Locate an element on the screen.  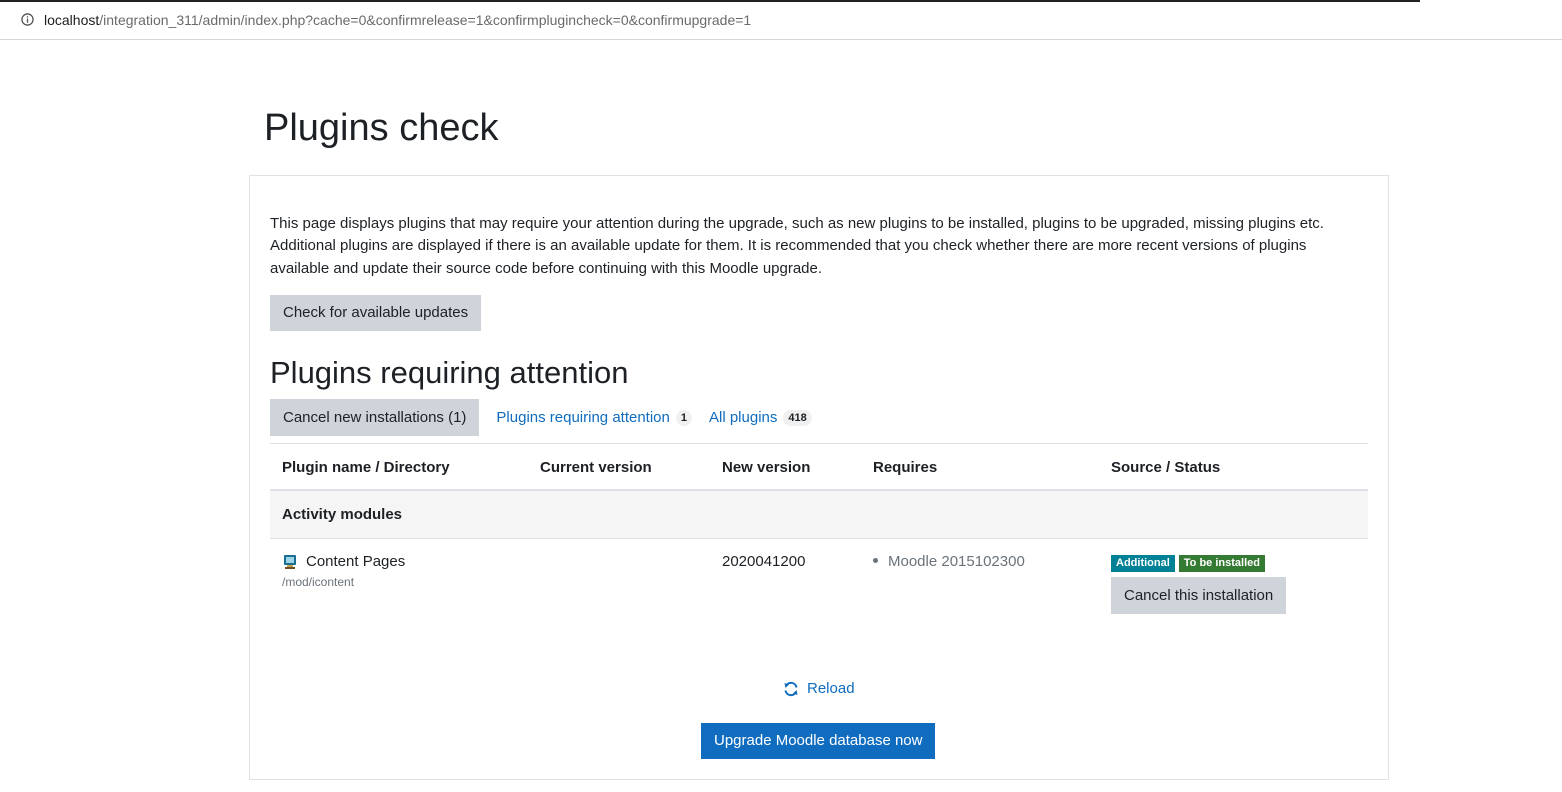
tab-attention-label: Plugins requiring attention is located at coordinates (583, 417).